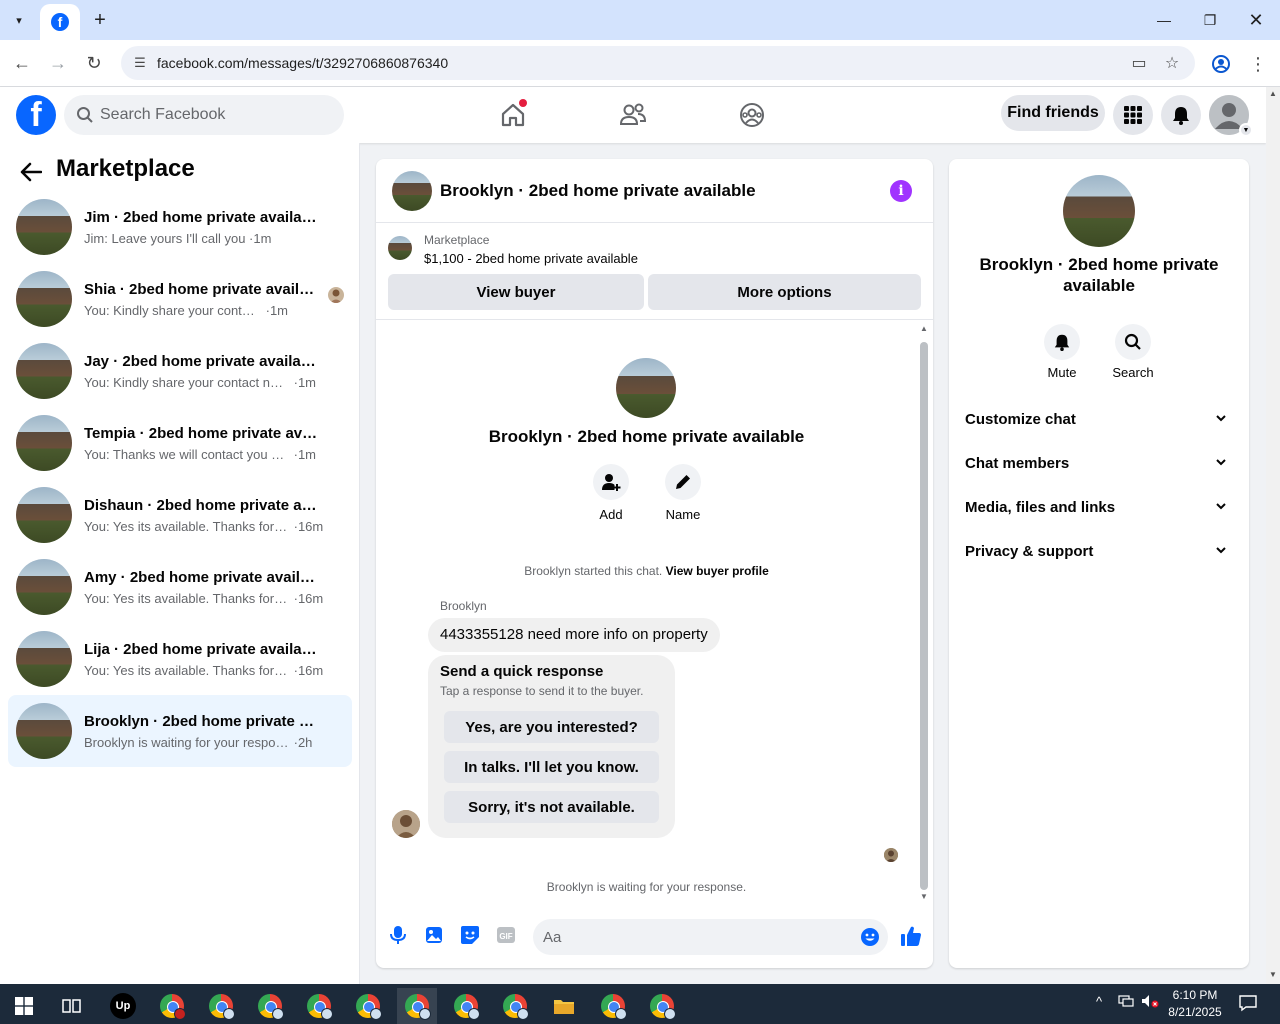  What do you see at coordinates (36, 115) in the screenshot?
I see `facebook-logo-icon: f` at bounding box center [36, 115].